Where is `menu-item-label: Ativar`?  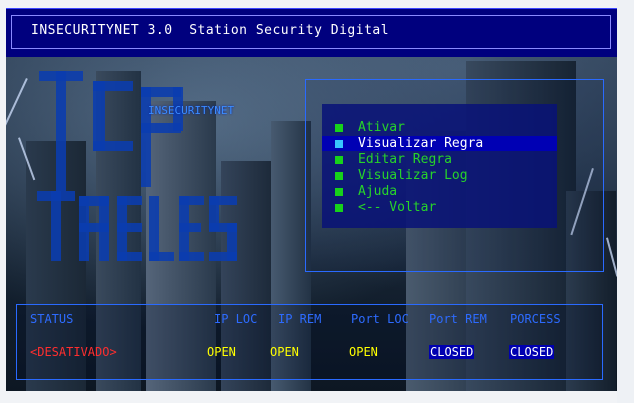 menu-item-label: Ativar is located at coordinates (381, 127).